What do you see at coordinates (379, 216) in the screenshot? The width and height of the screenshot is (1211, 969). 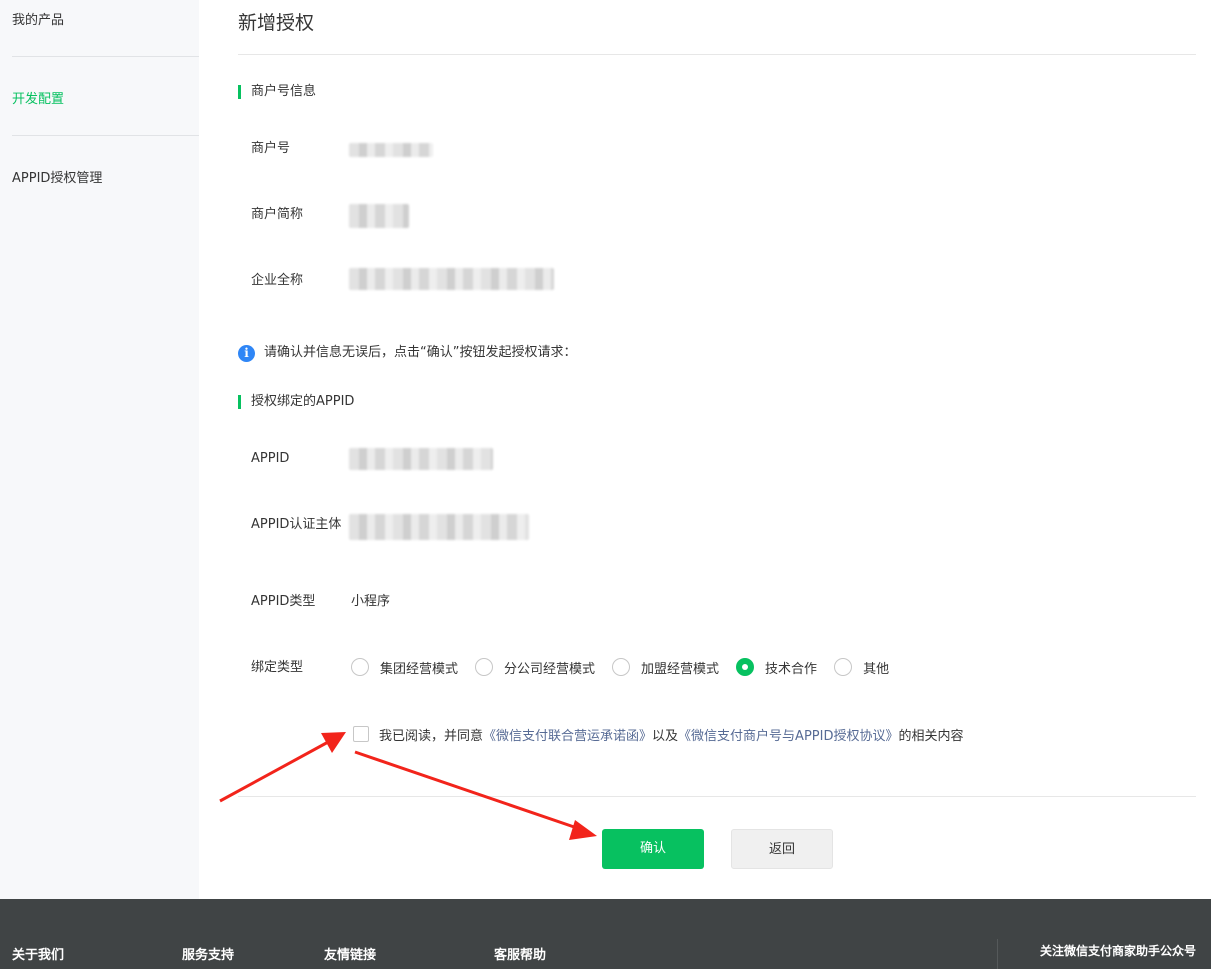 I see `obscured-merchant-short-name` at bounding box center [379, 216].